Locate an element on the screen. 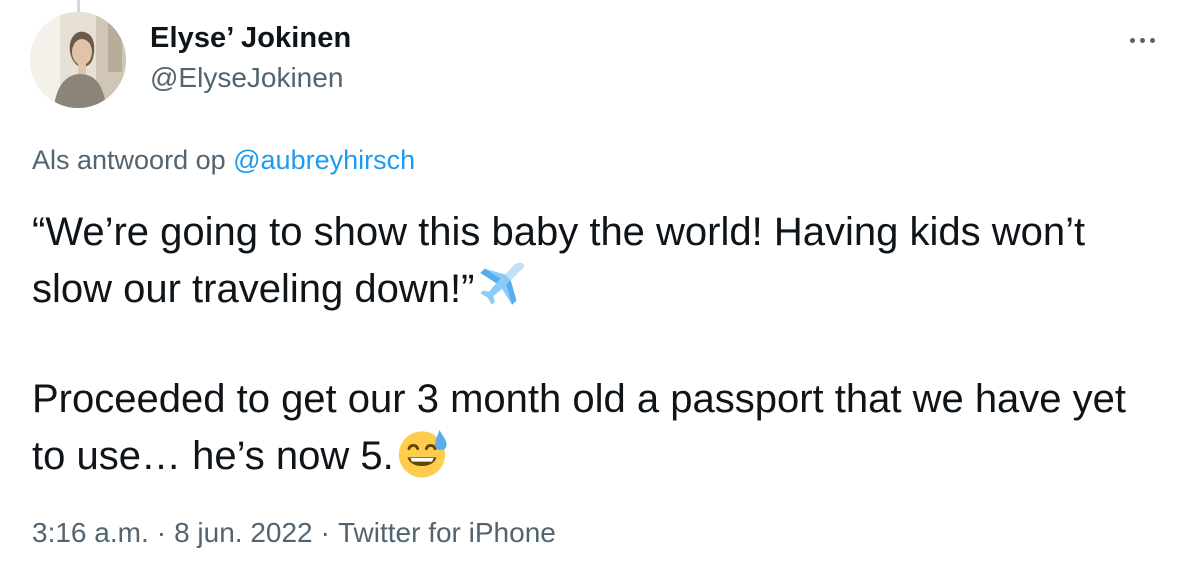 This screenshot has height=574, width=1188. author-handle: @ElyseJokinen is located at coordinates (246, 78).